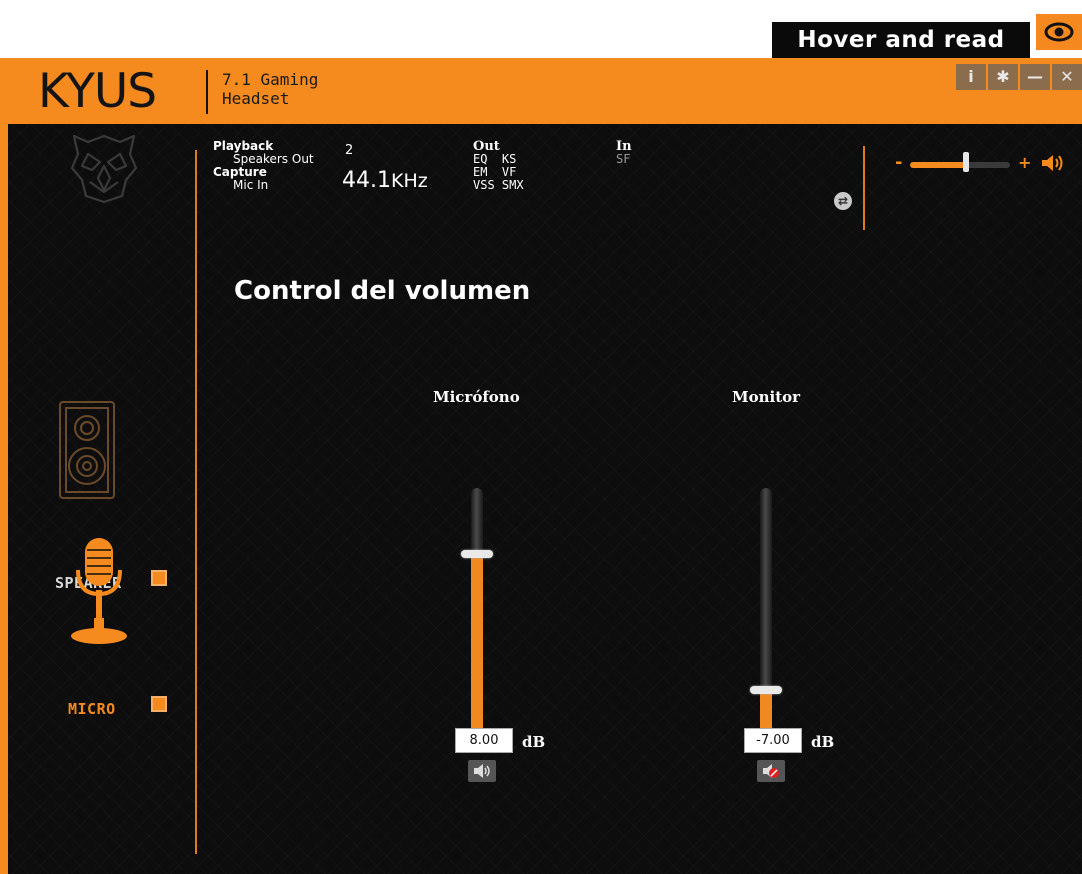 The width and height of the screenshot is (1082, 874). I want to click on mic-slider-title: Micrófono, so click(476, 397).